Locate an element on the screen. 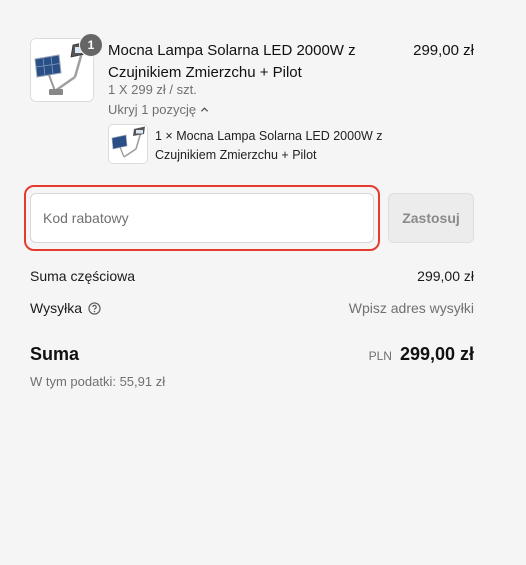  tax-note: W tym podatki: 55,91 zł is located at coordinates (98, 381).